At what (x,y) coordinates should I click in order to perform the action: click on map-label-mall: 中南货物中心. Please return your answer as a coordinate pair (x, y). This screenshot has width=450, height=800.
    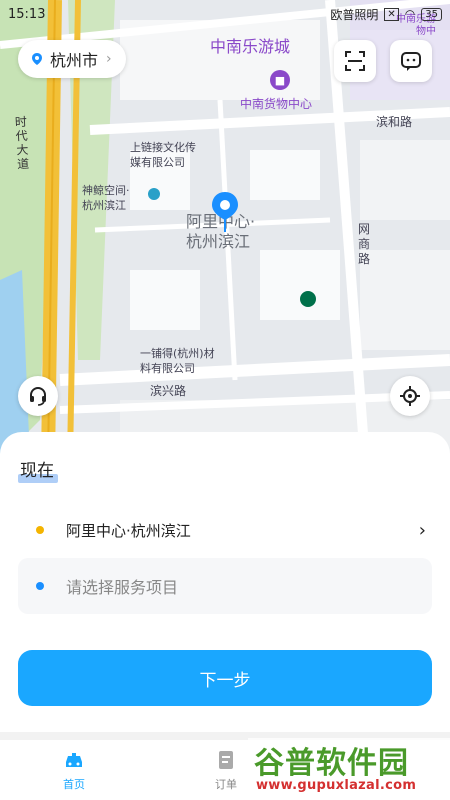
    Looking at the image, I should click on (276, 104).